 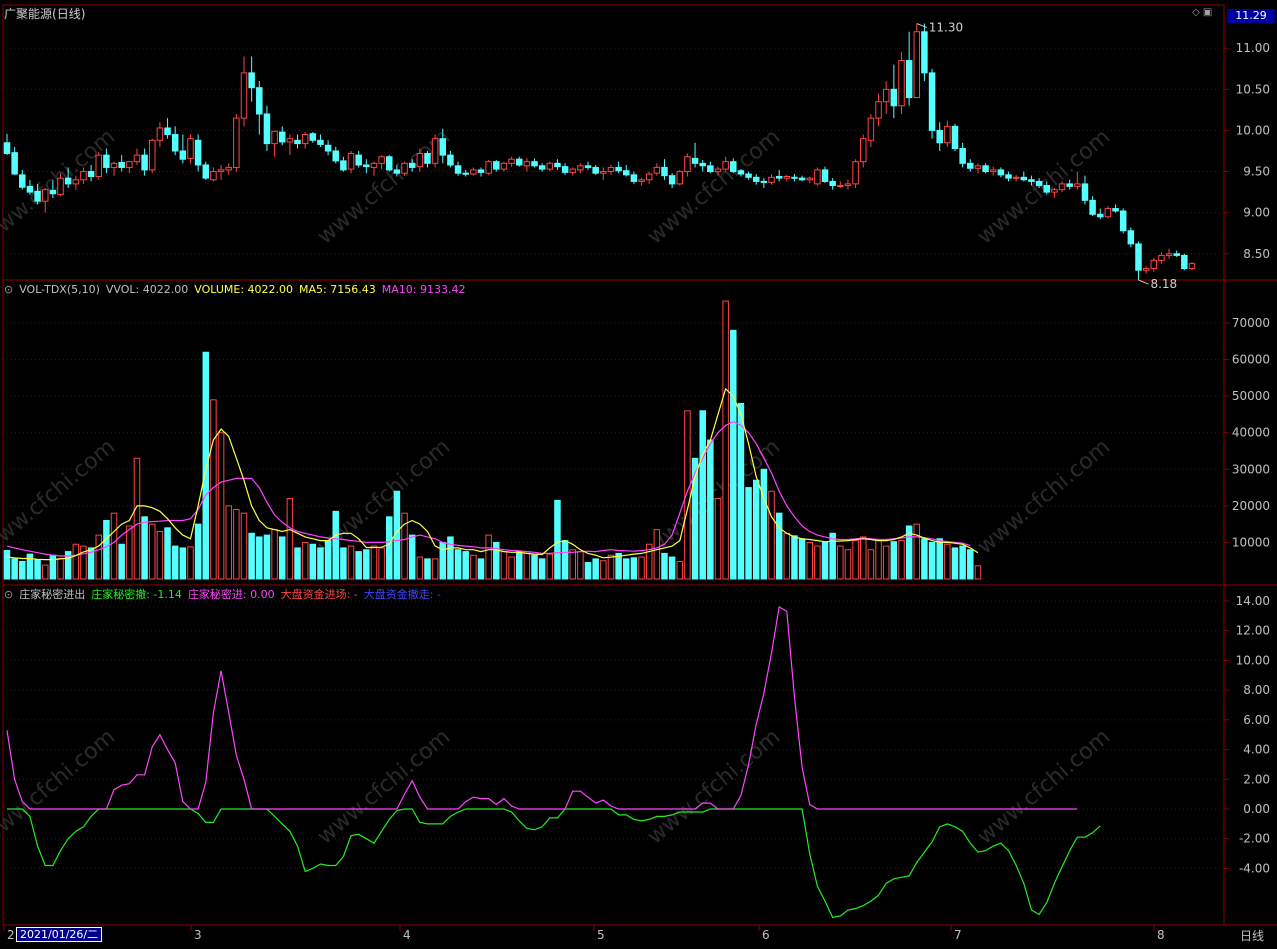 What do you see at coordinates (1252, 935) in the screenshot?
I see `period-button: 日线` at bounding box center [1252, 935].